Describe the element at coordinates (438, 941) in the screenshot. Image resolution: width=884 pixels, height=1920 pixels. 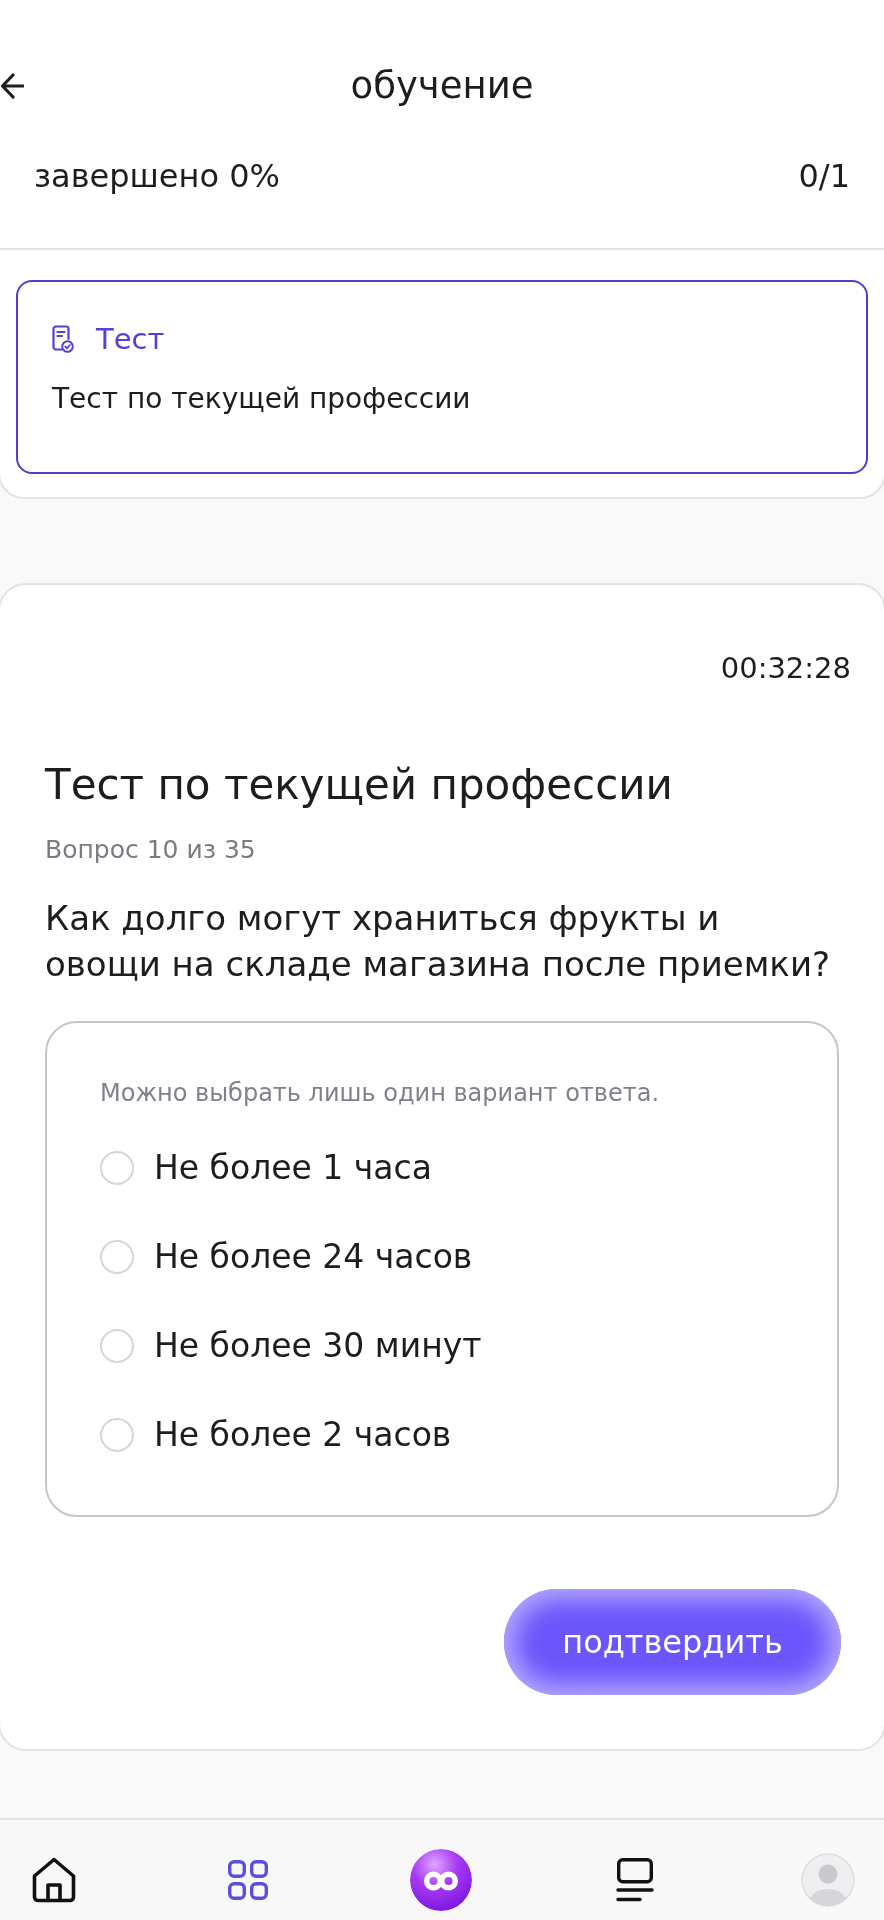
I see `question-text: Как долго могут храниться фрукты и овощи на складе магазина после приемки?` at that location.